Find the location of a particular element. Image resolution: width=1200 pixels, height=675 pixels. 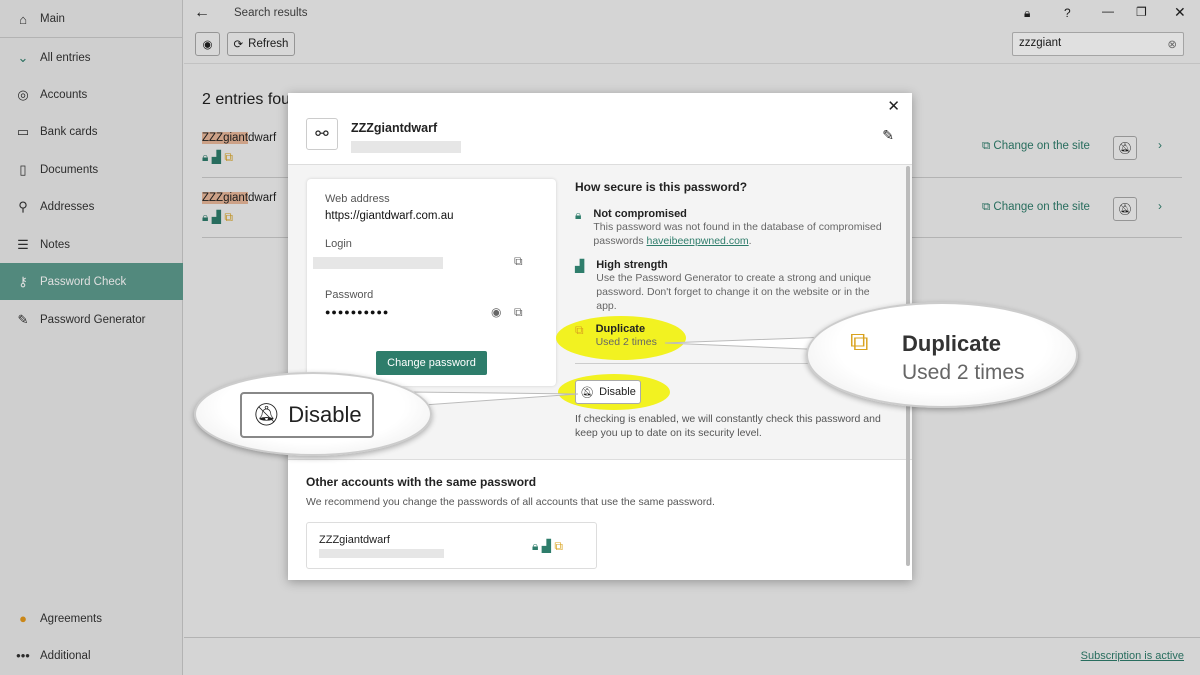

bell-off-icon: 🔕︎ is located at coordinates (266, 414).